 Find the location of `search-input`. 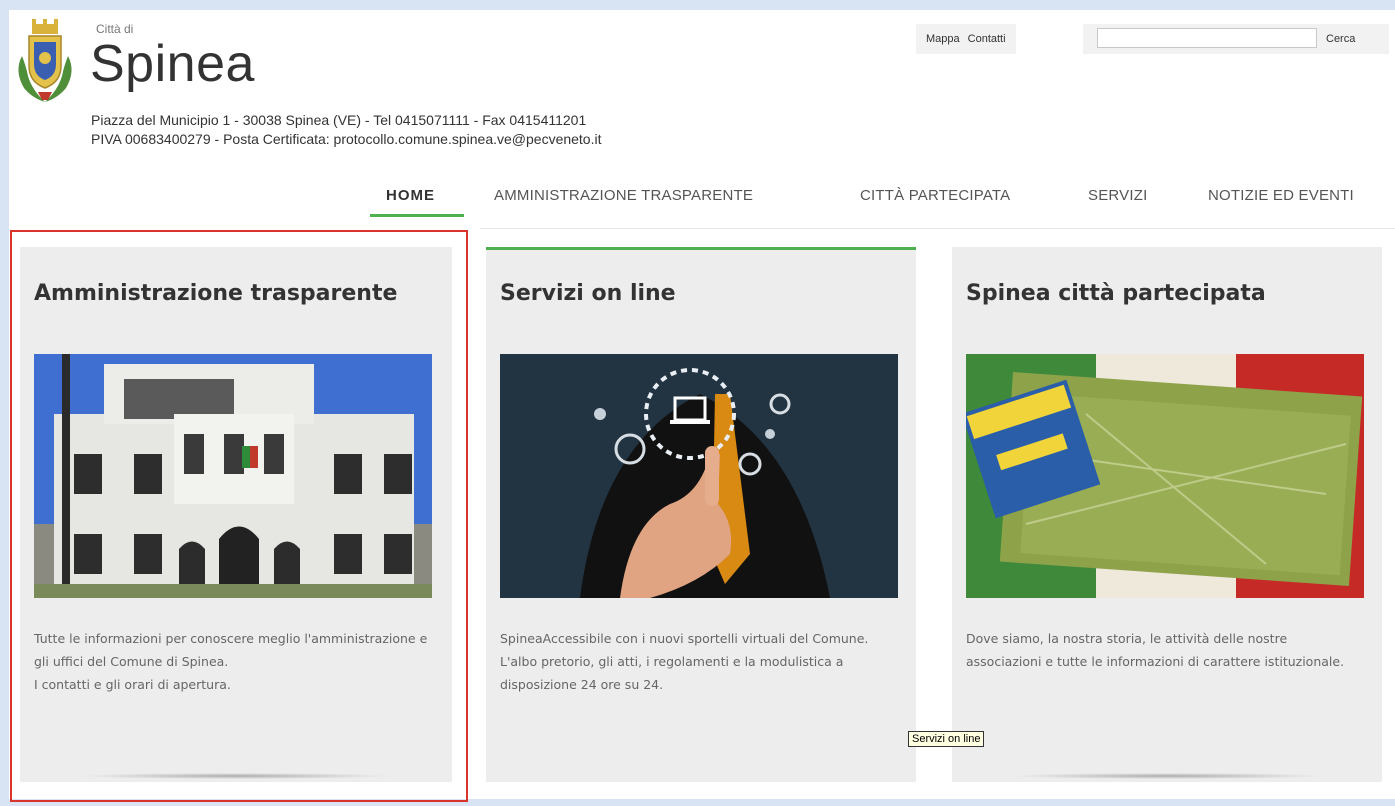

search-input is located at coordinates (1207, 38).